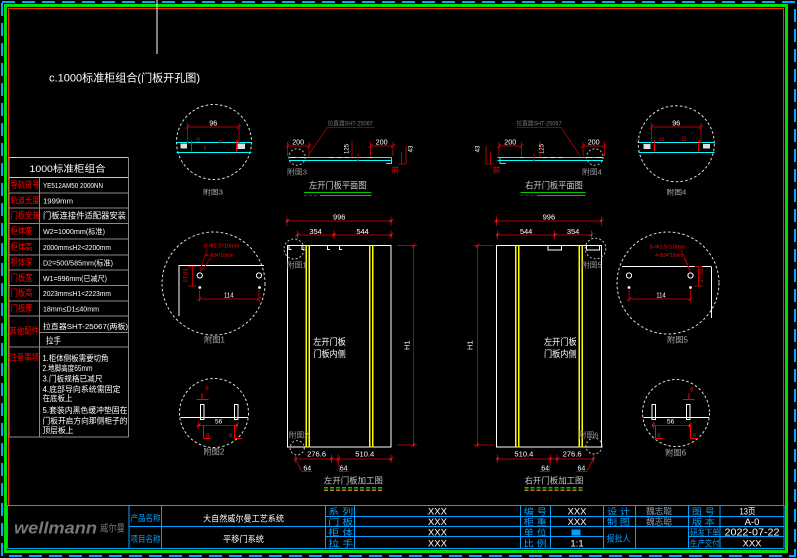 The image size is (797, 558). Describe the element at coordinates (22, 292) in the screenshot. I see `svg-text: 门板高` at that location.